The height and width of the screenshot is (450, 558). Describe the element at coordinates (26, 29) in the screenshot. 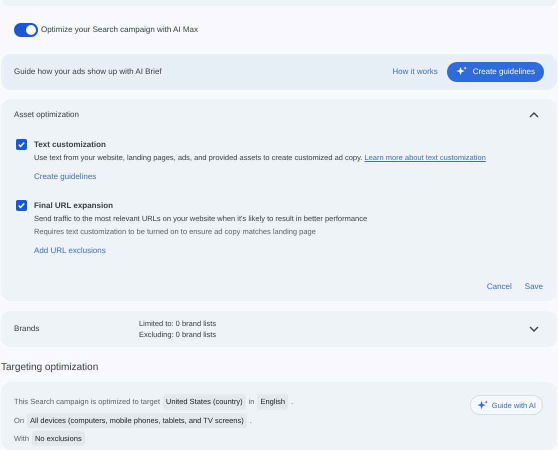

I see `toggle-switch` at that location.